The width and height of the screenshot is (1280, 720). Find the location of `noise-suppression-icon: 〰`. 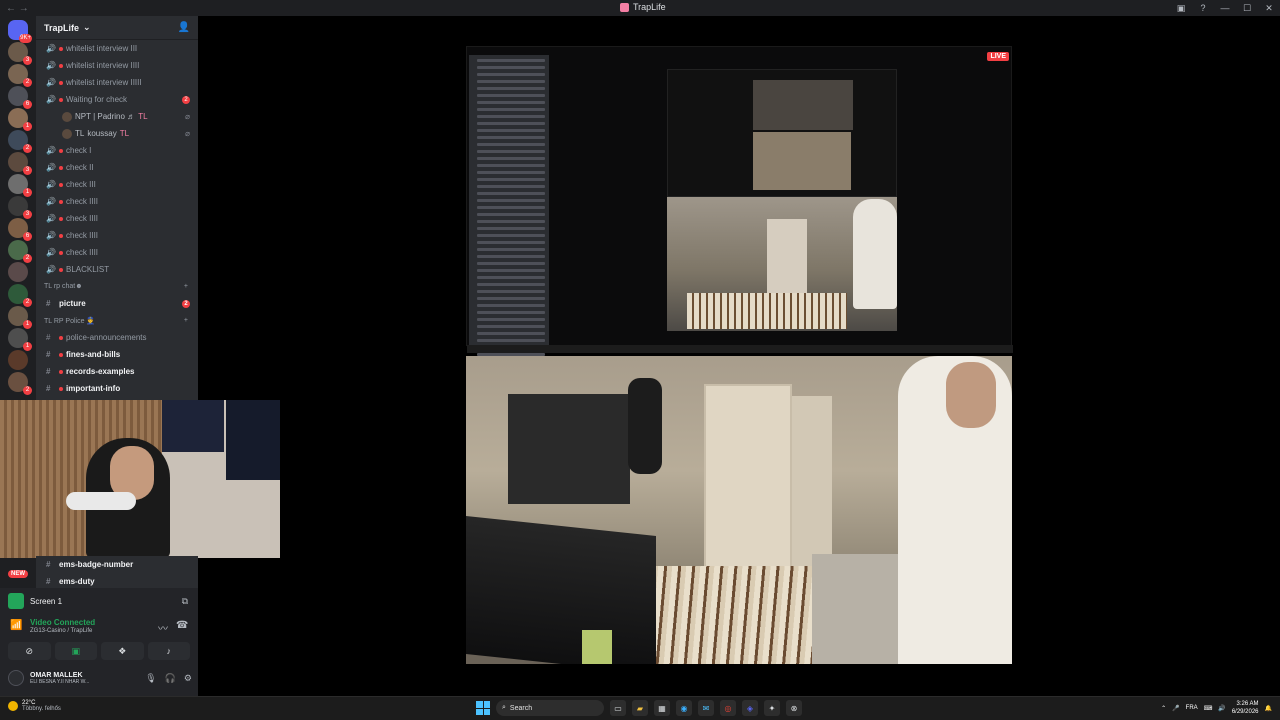

noise-suppression-icon: 〰 is located at coordinates (163, 627).